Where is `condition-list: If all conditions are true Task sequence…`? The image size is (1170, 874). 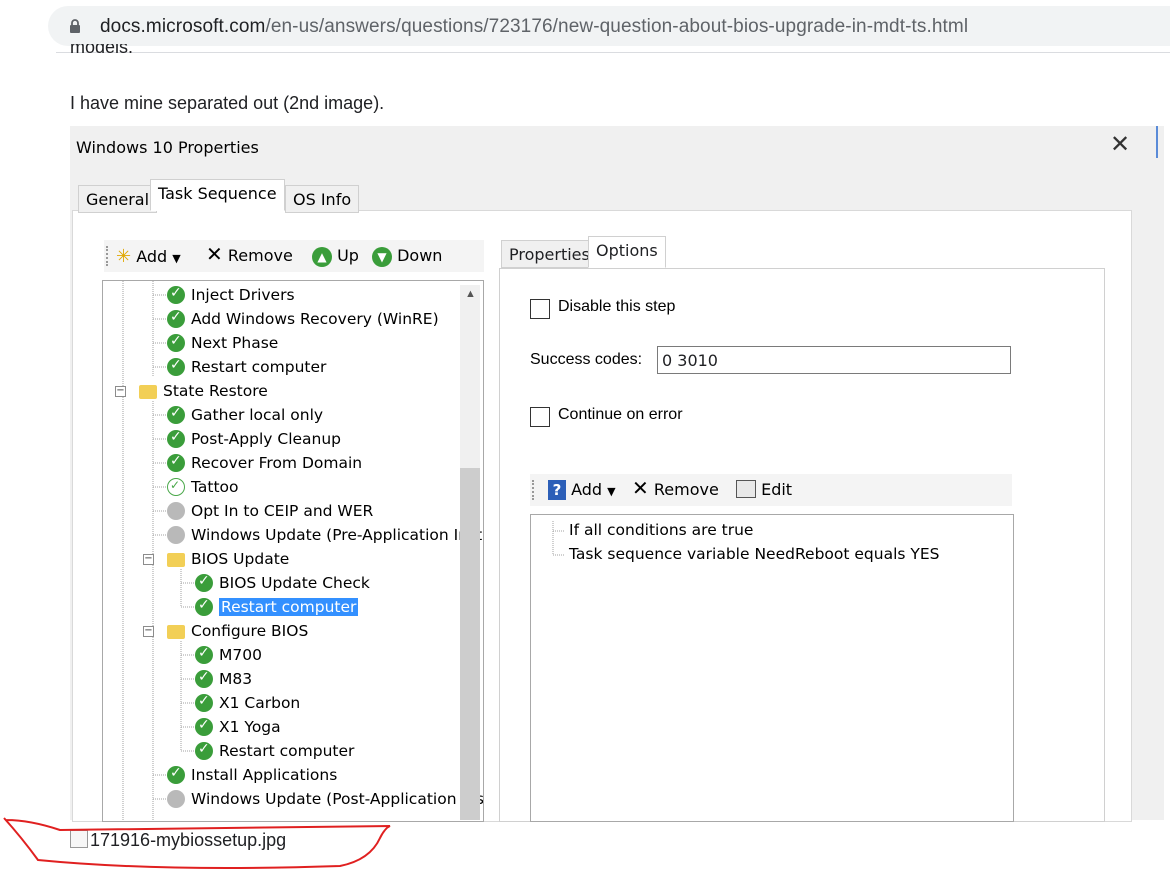
condition-list: If all conditions are true Task sequence… is located at coordinates (772, 668).